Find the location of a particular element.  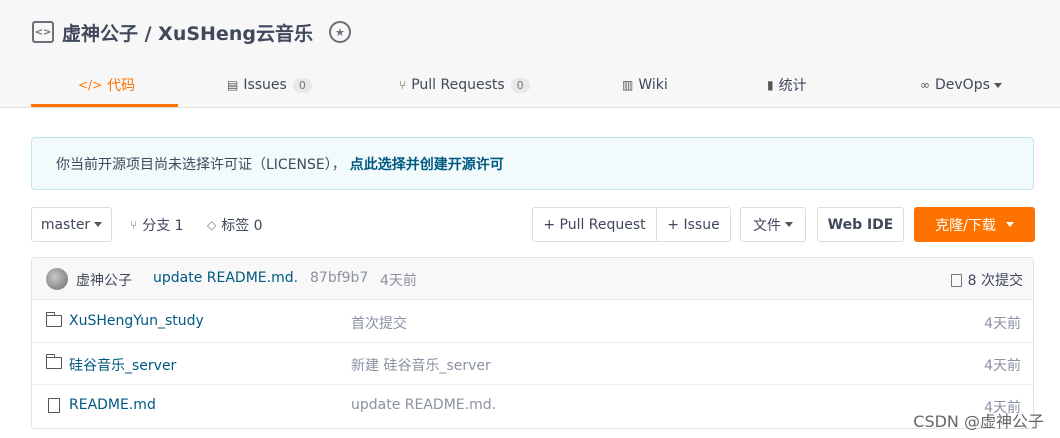

issues-count-badge: 0 is located at coordinates (302, 85).